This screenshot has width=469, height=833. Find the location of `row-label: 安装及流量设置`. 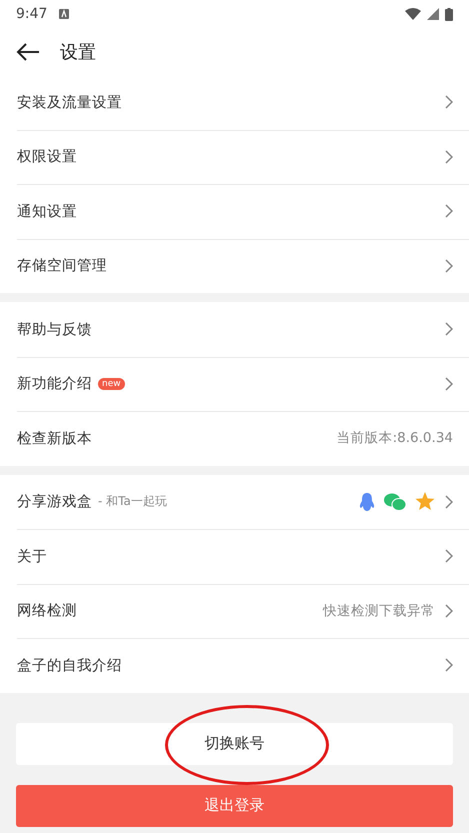

row-label: 安装及流量设置 is located at coordinates (69, 103).